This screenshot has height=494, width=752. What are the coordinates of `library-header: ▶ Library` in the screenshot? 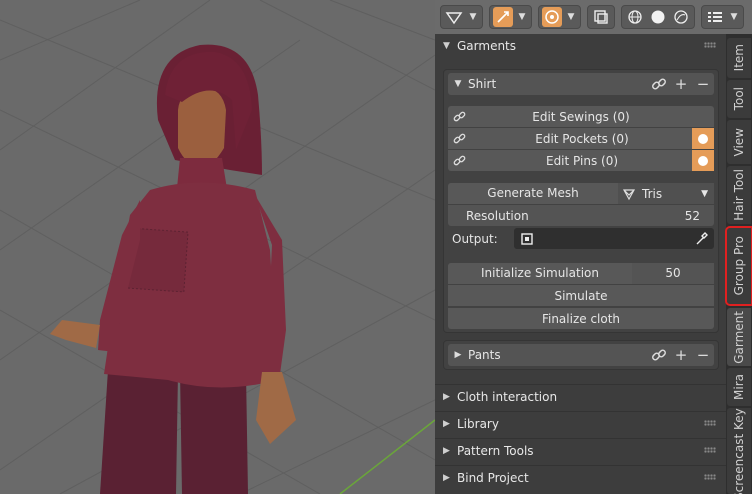 It's located at (580, 423).